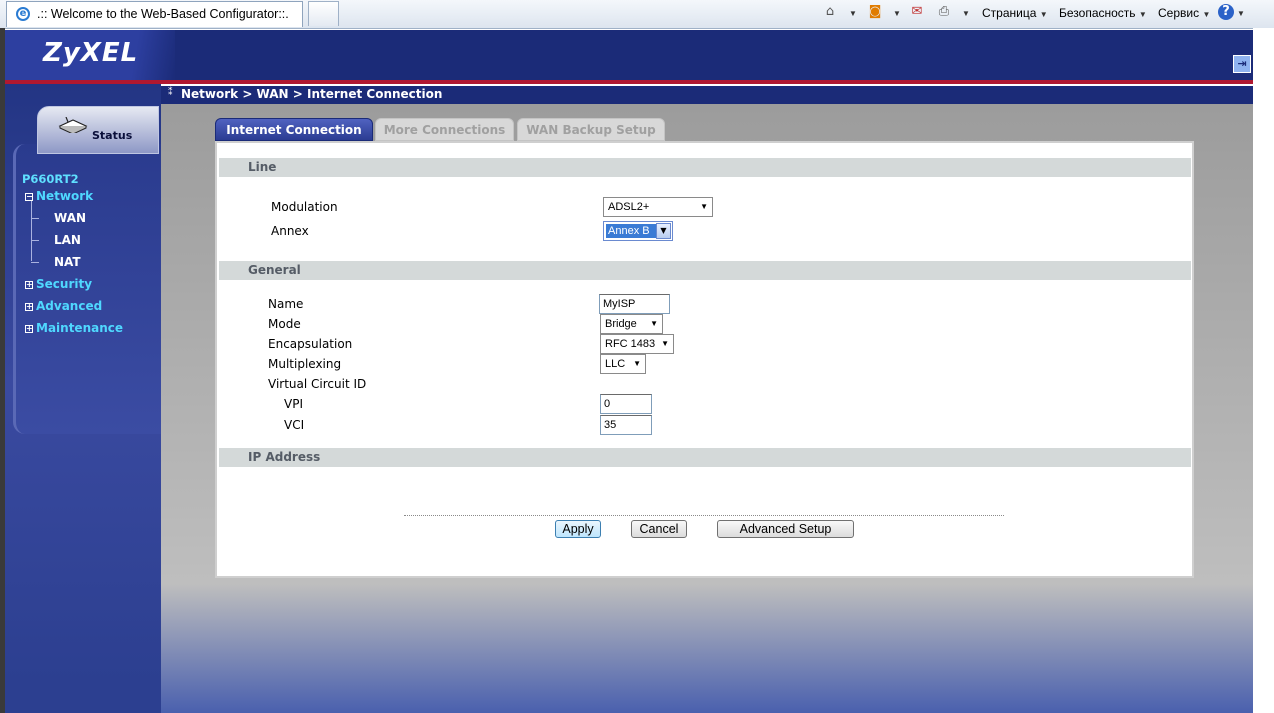 This screenshot has height=713, width=1274. Describe the element at coordinates (621, 324) in the screenshot. I see `mode-value: Bridge` at that location.